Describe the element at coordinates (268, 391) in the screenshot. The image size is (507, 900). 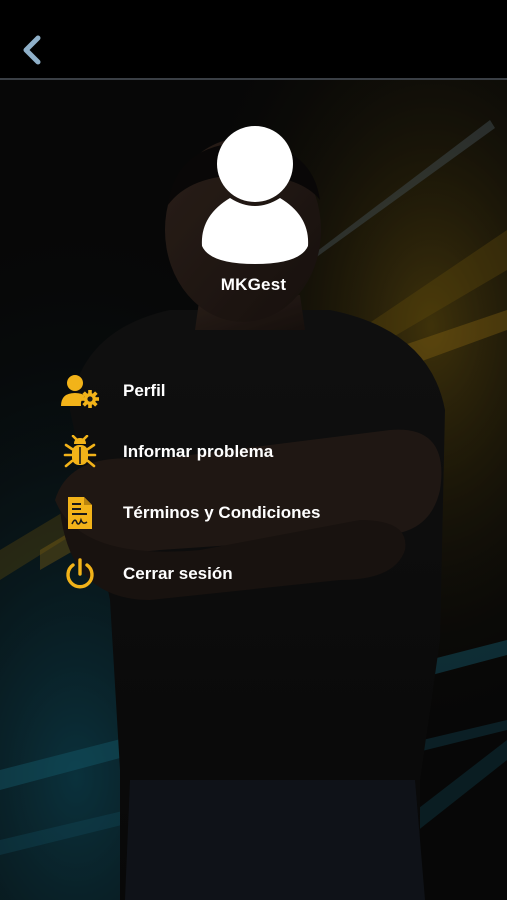
I see `menu-item-perfil: Perfil` at that location.